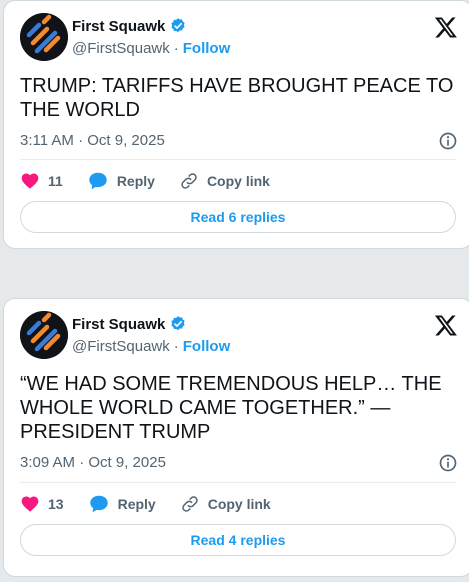  What do you see at coordinates (238, 540) in the screenshot?
I see `read-replies-button: Read 4 replies` at bounding box center [238, 540].